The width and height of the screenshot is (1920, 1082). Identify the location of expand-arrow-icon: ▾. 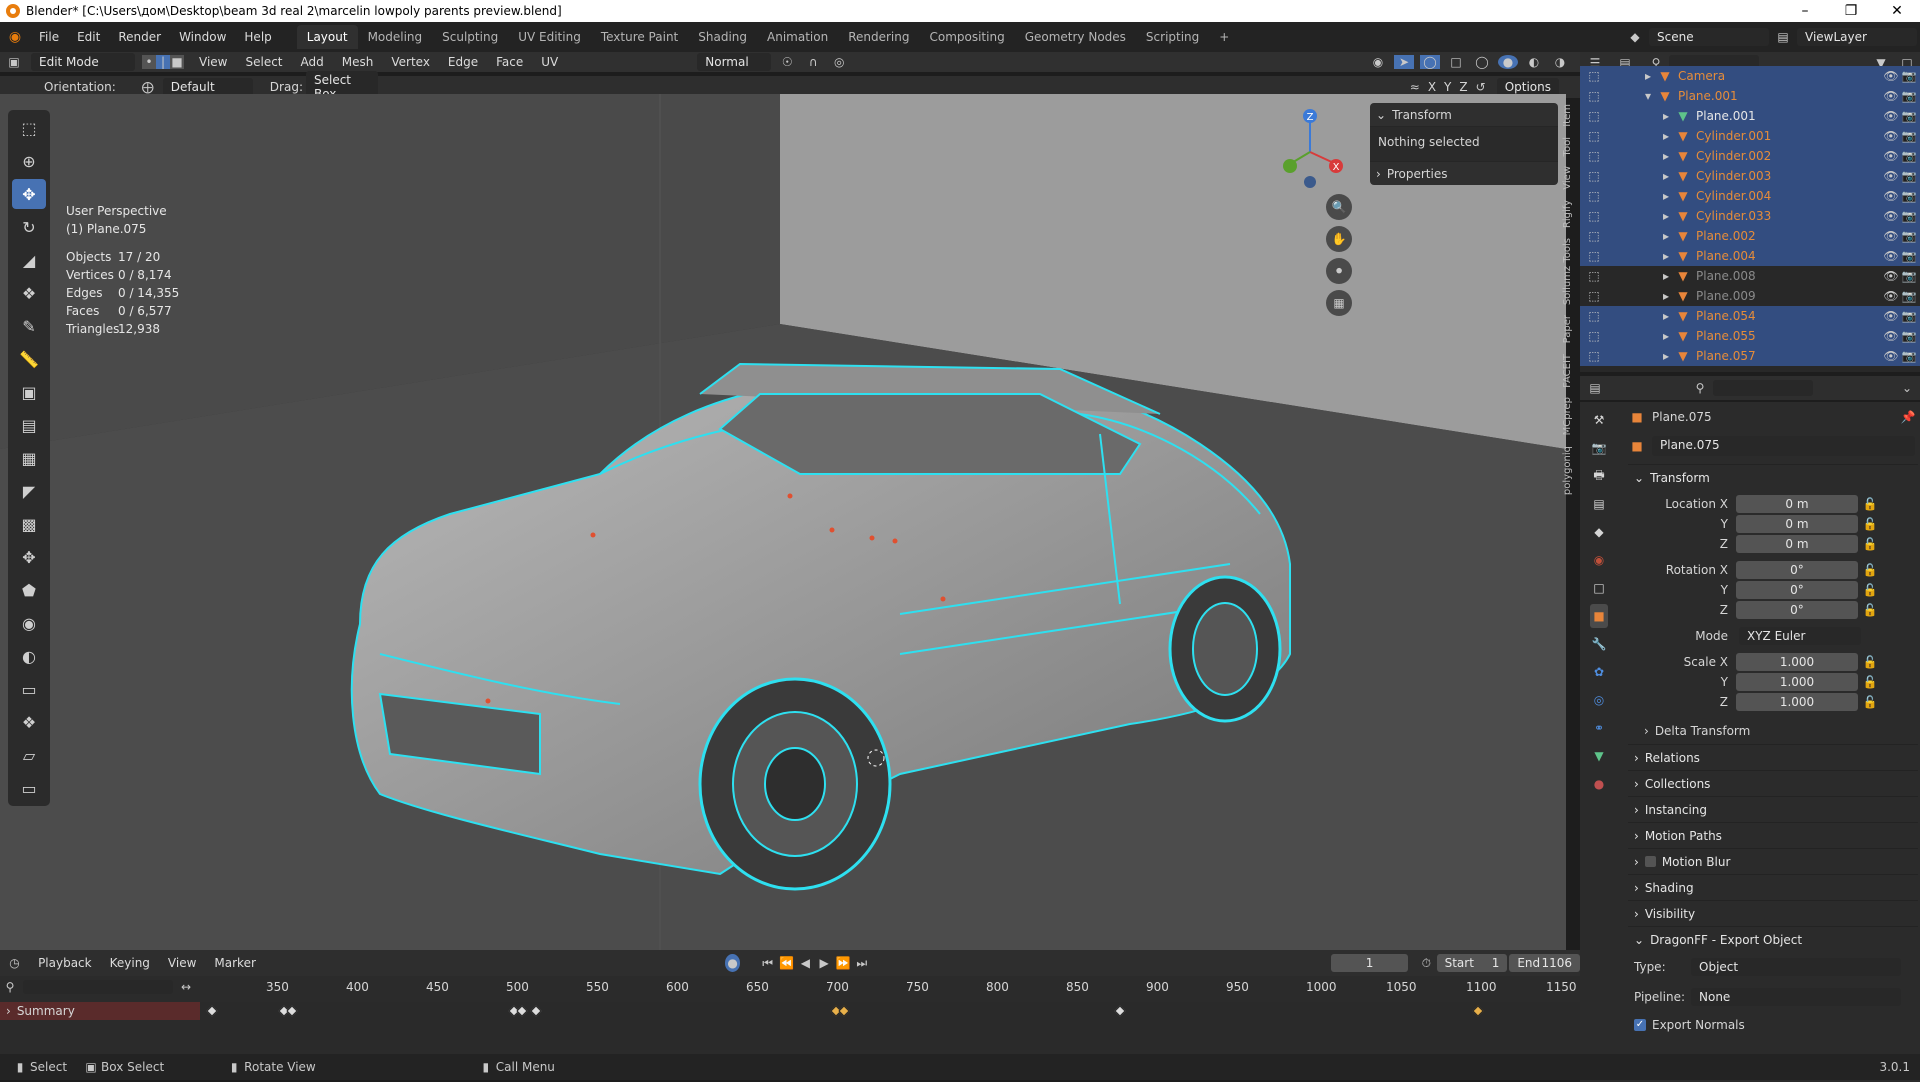
(1648, 96).